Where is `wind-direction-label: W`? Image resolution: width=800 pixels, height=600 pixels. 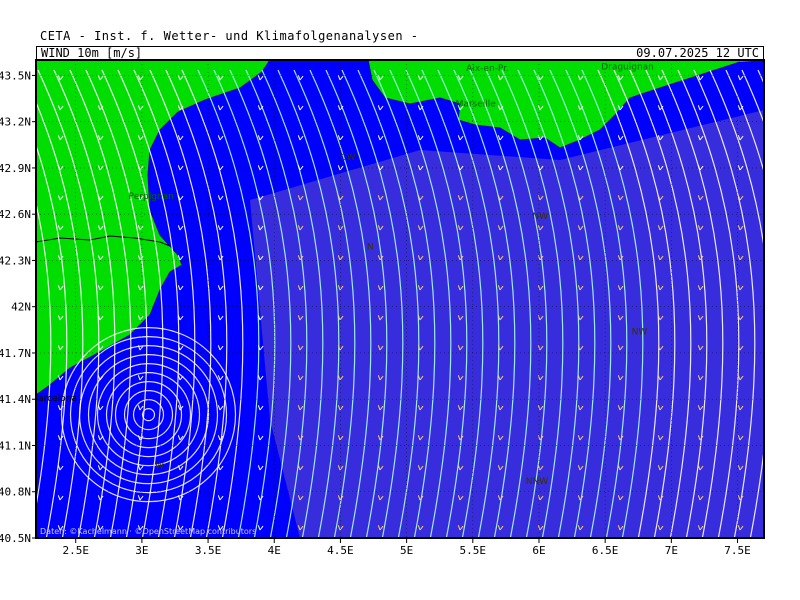 wind-direction-label: W is located at coordinates (159, 467).